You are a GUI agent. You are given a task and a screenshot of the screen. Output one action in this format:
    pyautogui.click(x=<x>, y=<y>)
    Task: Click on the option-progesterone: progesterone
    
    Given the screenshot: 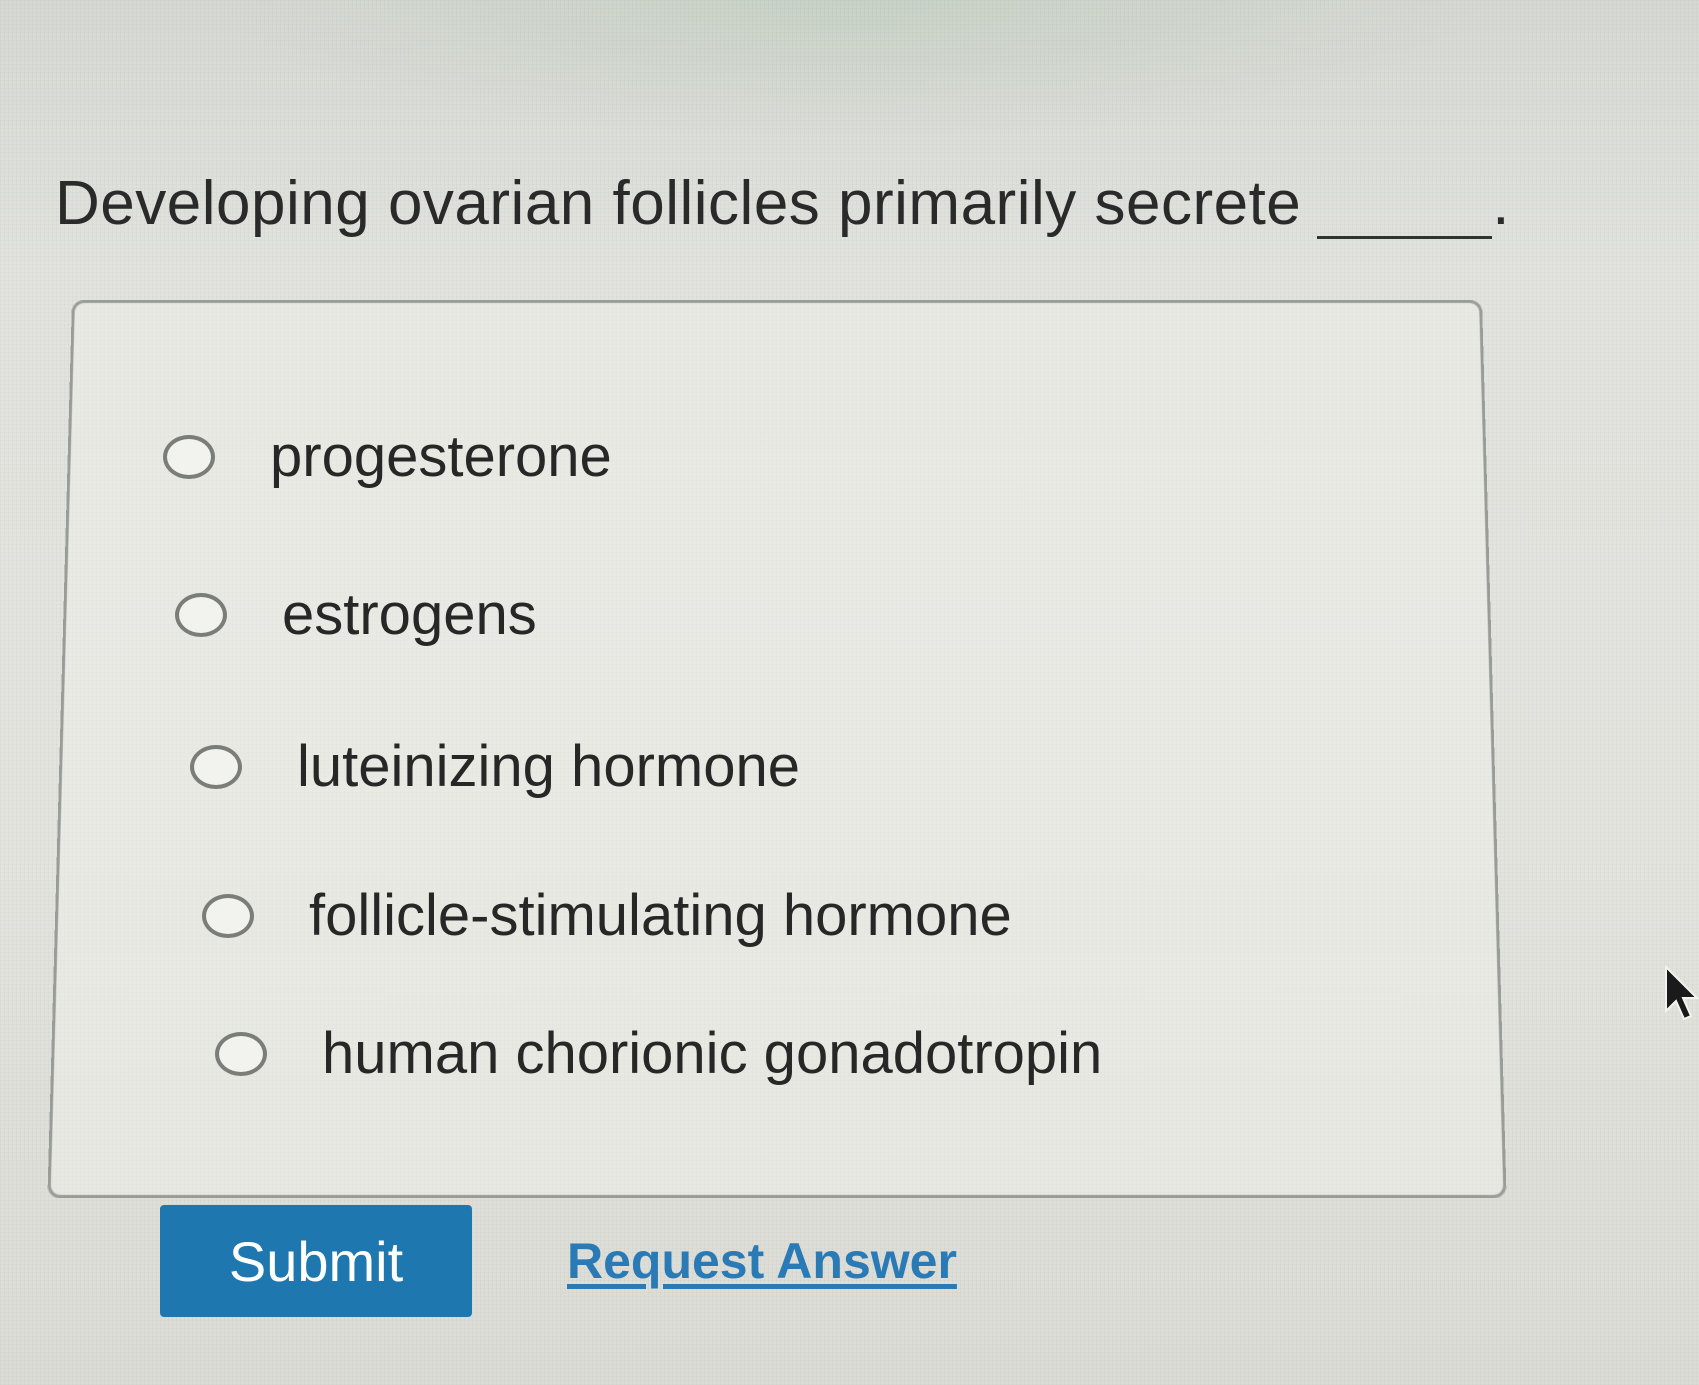 What is the action you would take?
    pyautogui.click(x=387, y=456)
    